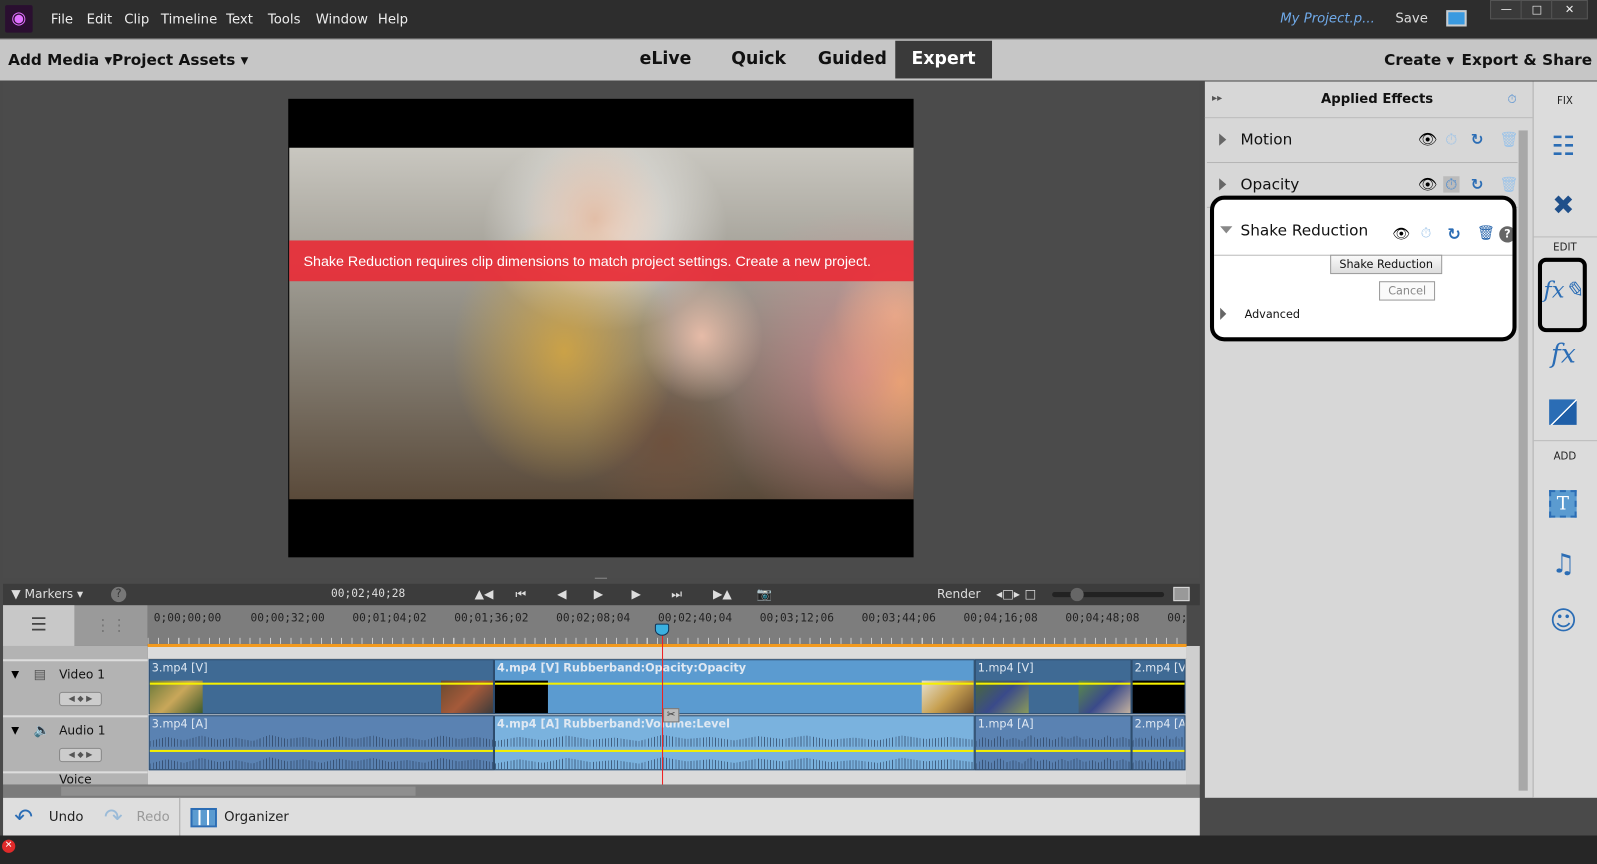  I want to click on advanced-toggle: Advanced, so click(1272, 314).